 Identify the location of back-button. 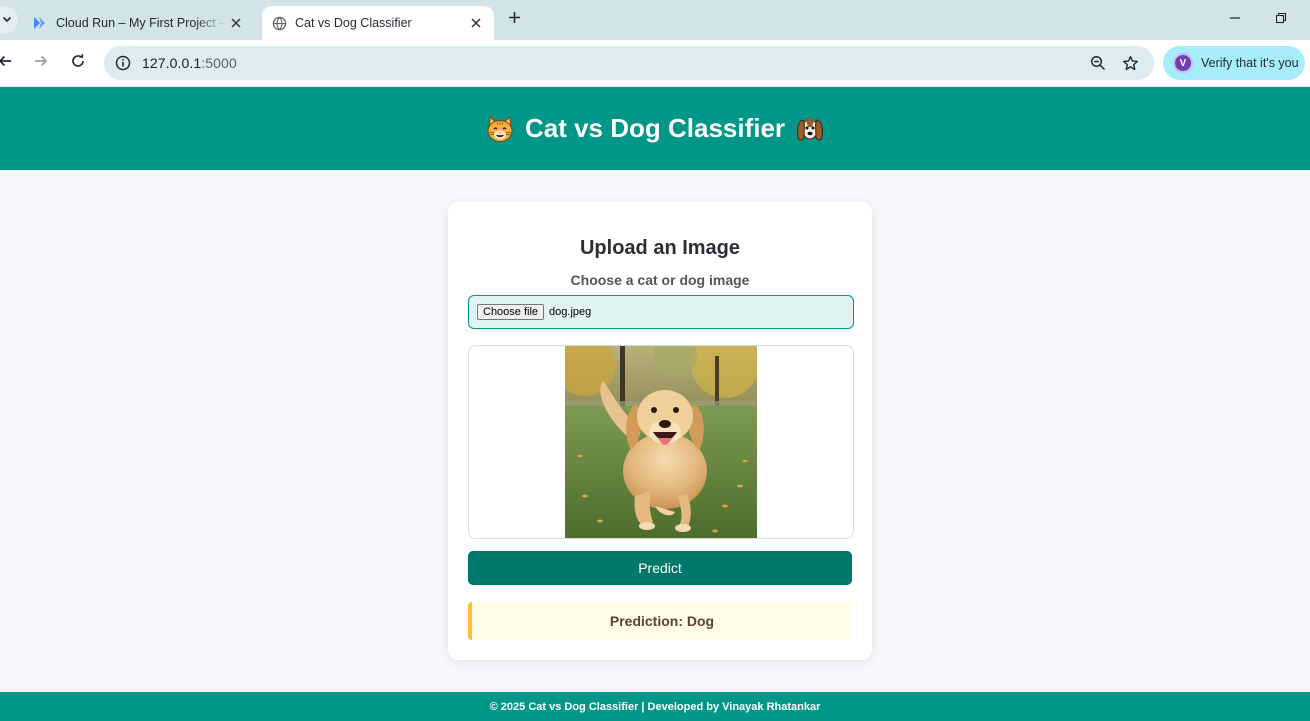
(9, 63).